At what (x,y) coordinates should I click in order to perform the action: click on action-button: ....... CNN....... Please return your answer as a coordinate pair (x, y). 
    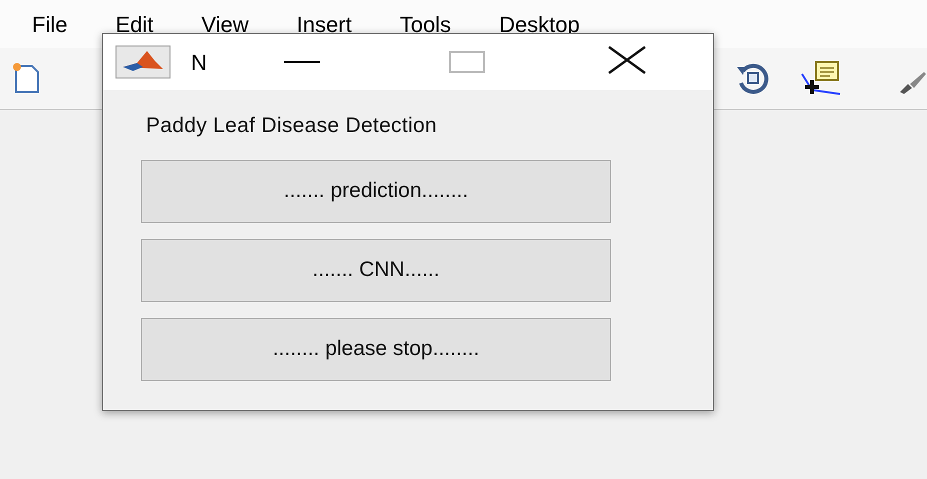
    Looking at the image, I should click on (376, 270).